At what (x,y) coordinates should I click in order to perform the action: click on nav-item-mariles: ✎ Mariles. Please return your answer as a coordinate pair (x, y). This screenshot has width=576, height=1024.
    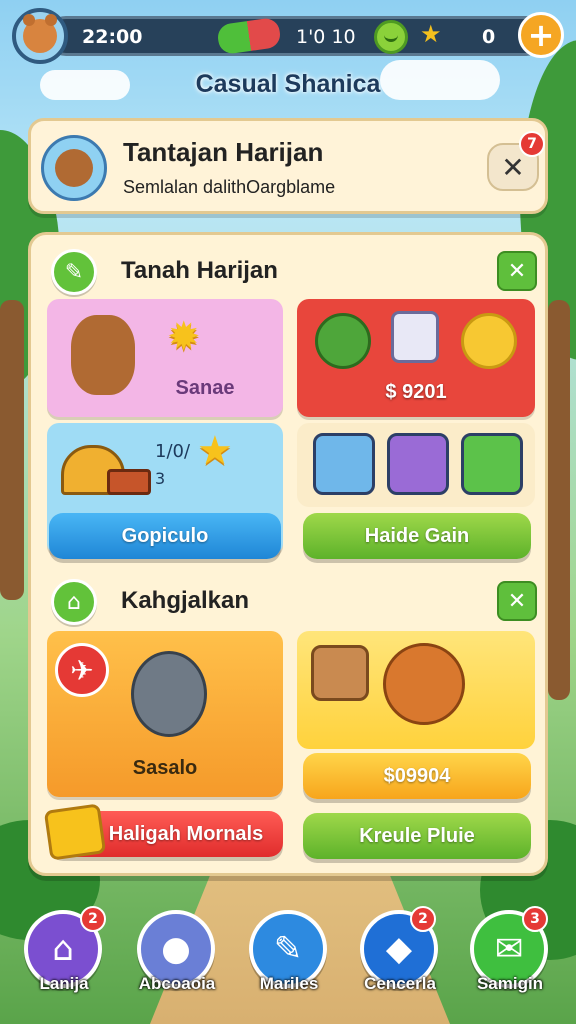
    Looking at the image, I should click on (289, 956).